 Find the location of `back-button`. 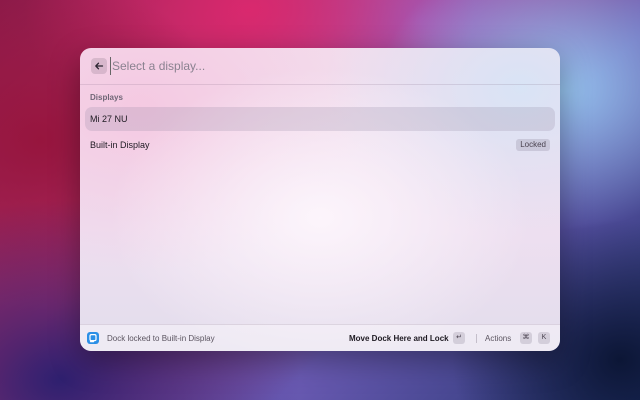

back-button is located at coordinates (99, 66).